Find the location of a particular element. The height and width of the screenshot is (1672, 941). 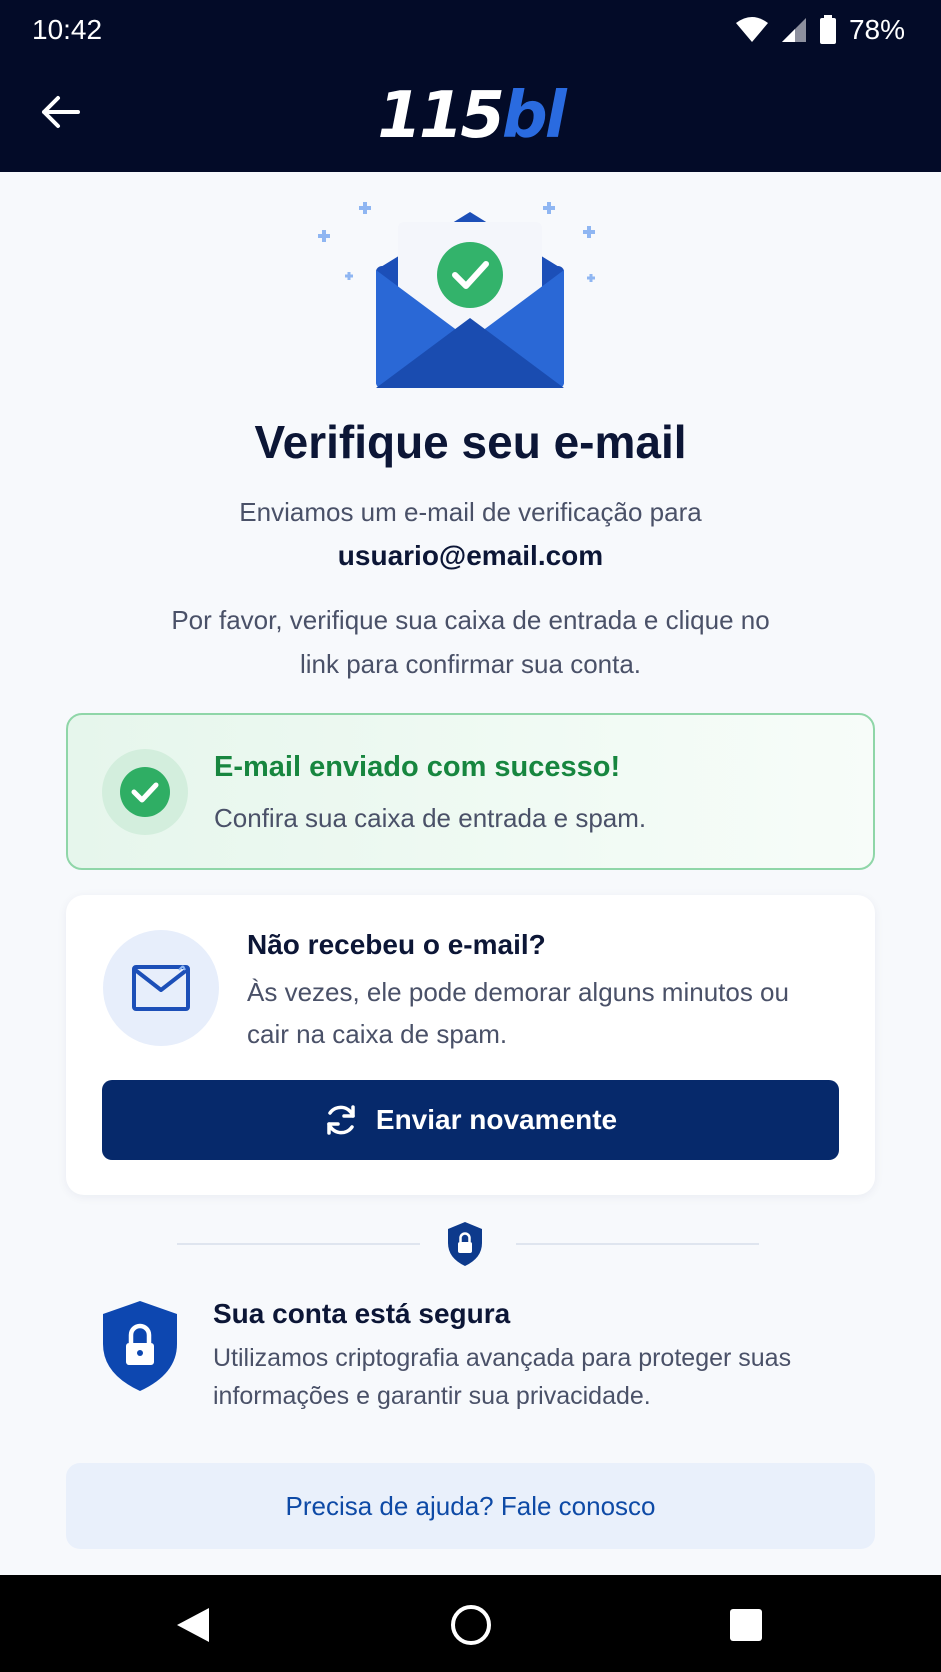

resend-button-label: Enviar novamente is located at coordinates (496, 1119).